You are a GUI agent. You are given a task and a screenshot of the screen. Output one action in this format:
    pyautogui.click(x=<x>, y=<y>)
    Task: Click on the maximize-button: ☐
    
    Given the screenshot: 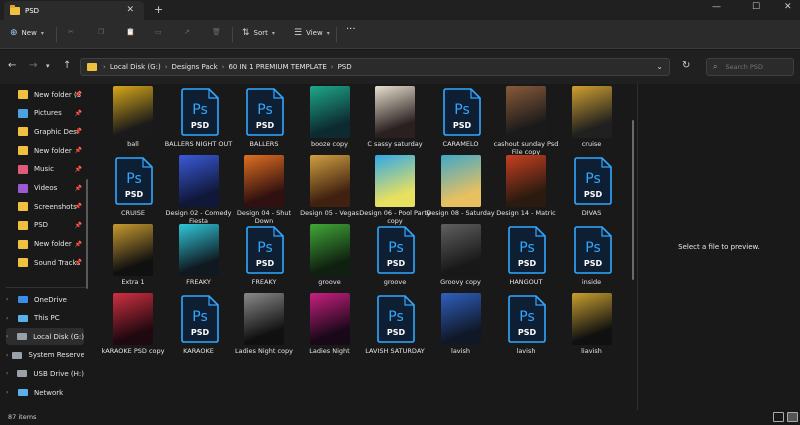 What is the action you would take?
    pyautogui.click(x=756, y=7)
    